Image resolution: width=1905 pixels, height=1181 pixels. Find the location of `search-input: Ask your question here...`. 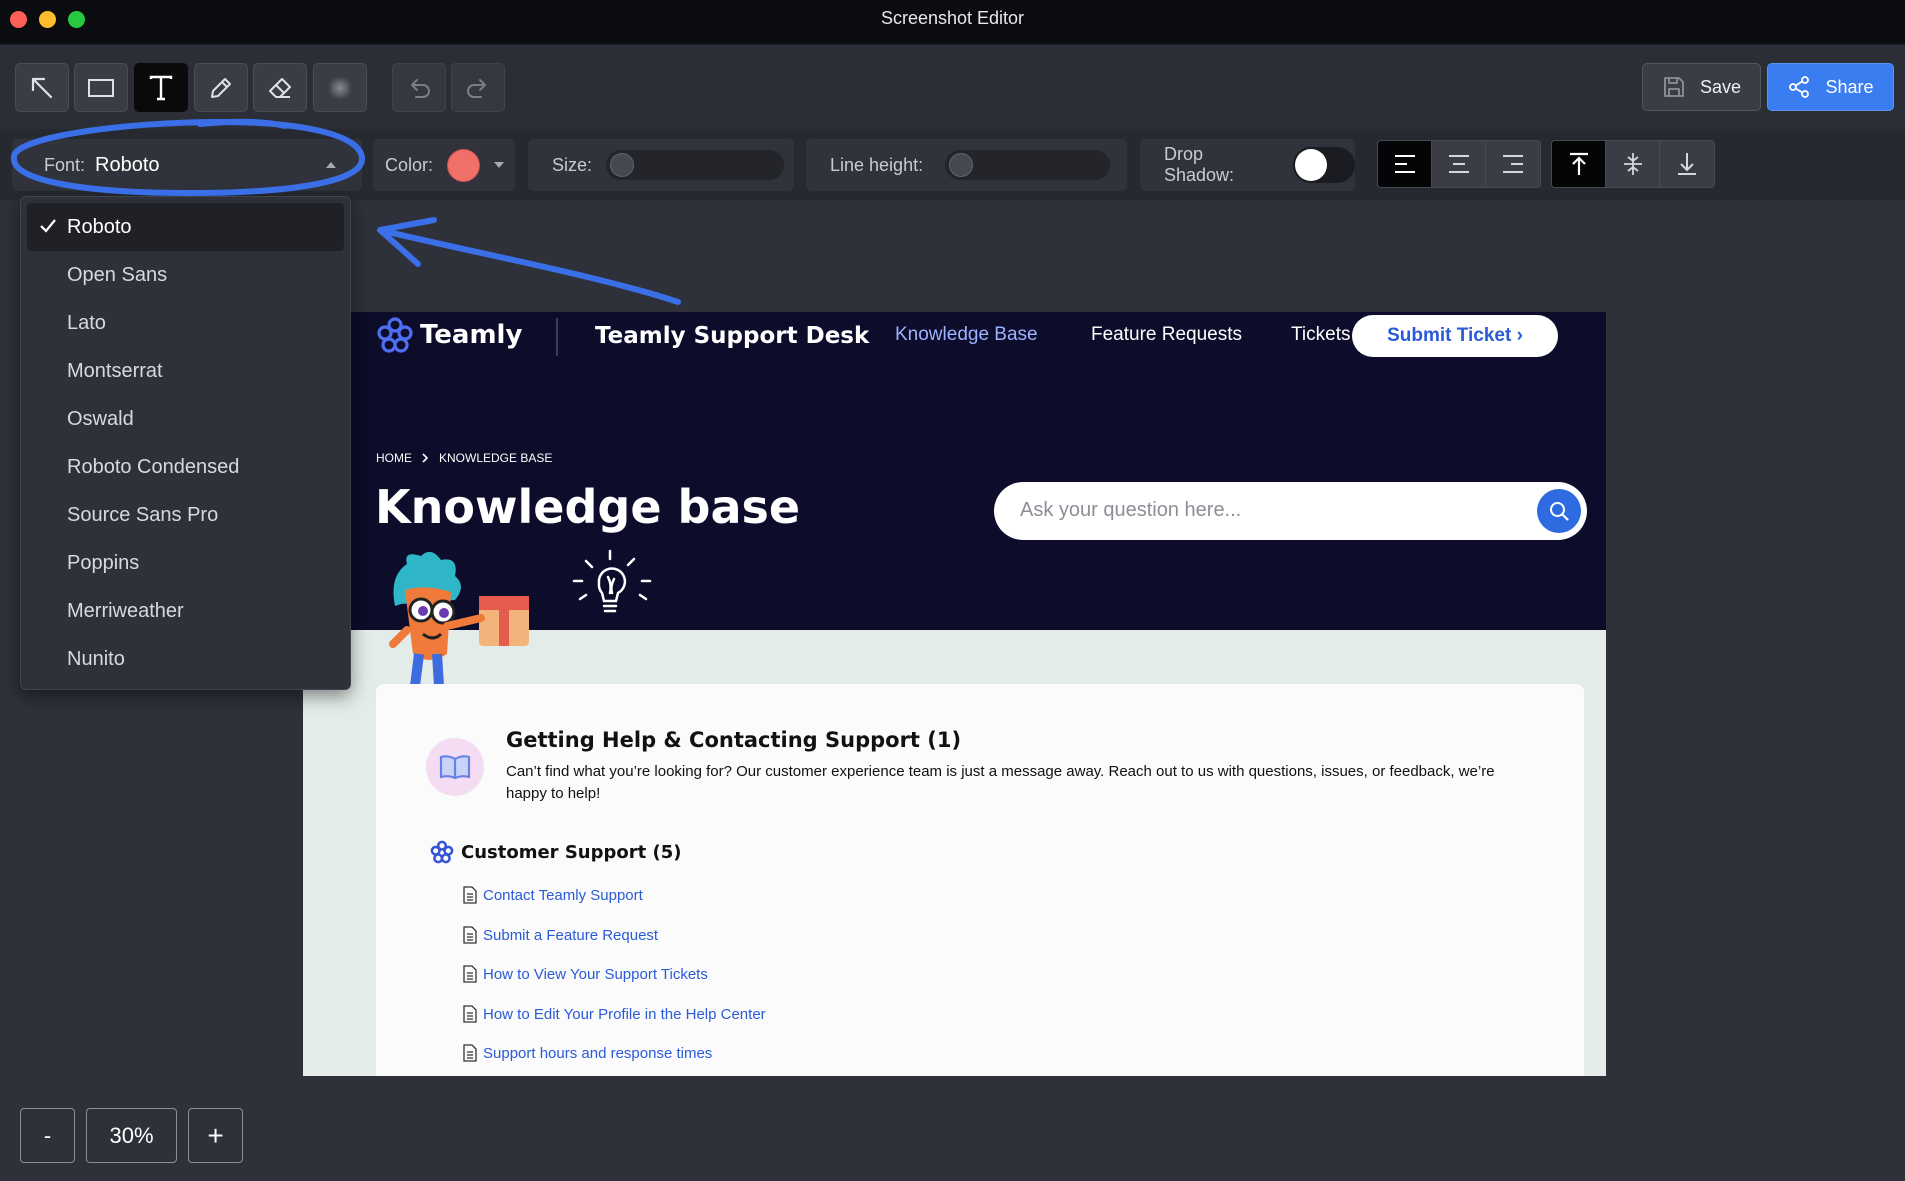

search-input: Ask your question here... is located at coordinates (1130, 510).